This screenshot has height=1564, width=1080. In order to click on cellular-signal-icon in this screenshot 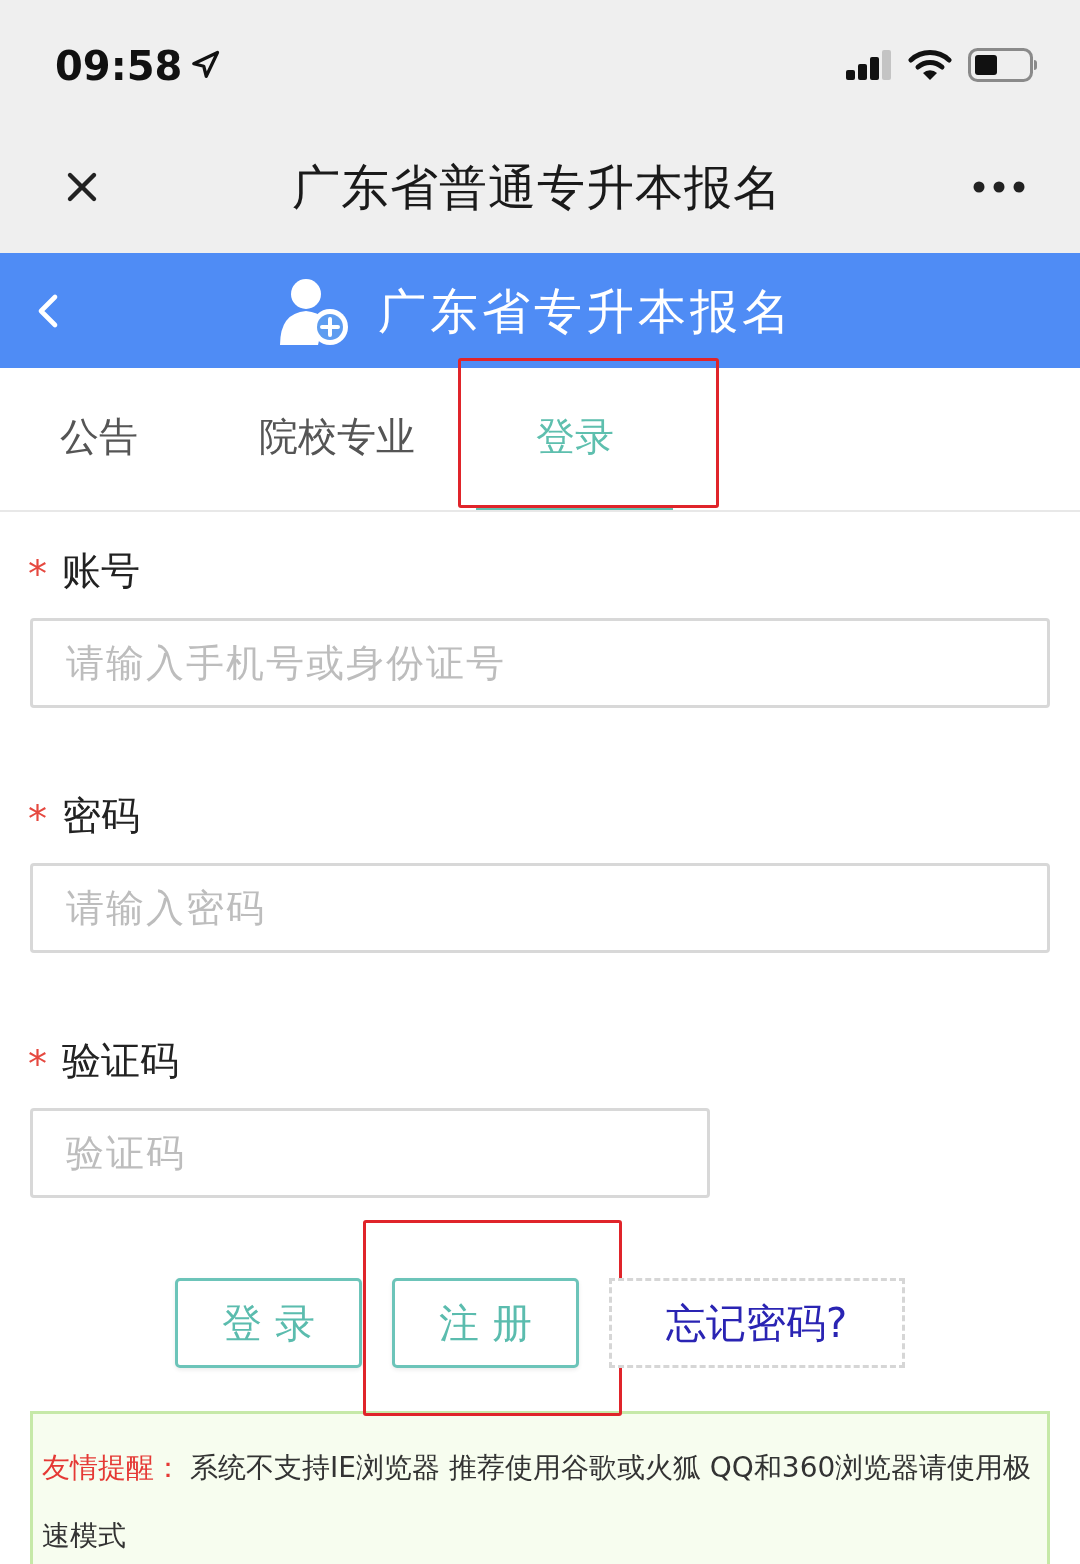, I will do `click(869, 65)`.